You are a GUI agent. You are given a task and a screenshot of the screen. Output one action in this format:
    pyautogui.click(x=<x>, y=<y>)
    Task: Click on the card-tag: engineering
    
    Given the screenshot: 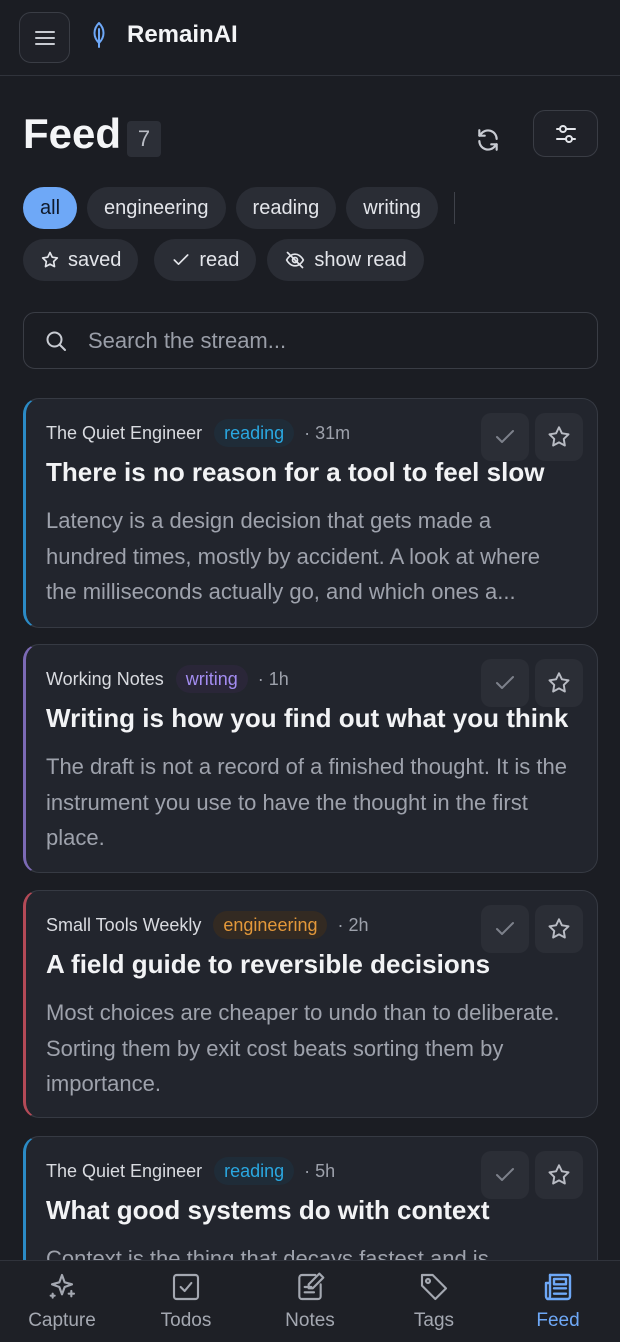 What is the action you would take?
    pyautogui.click(x=270, y=925)
    